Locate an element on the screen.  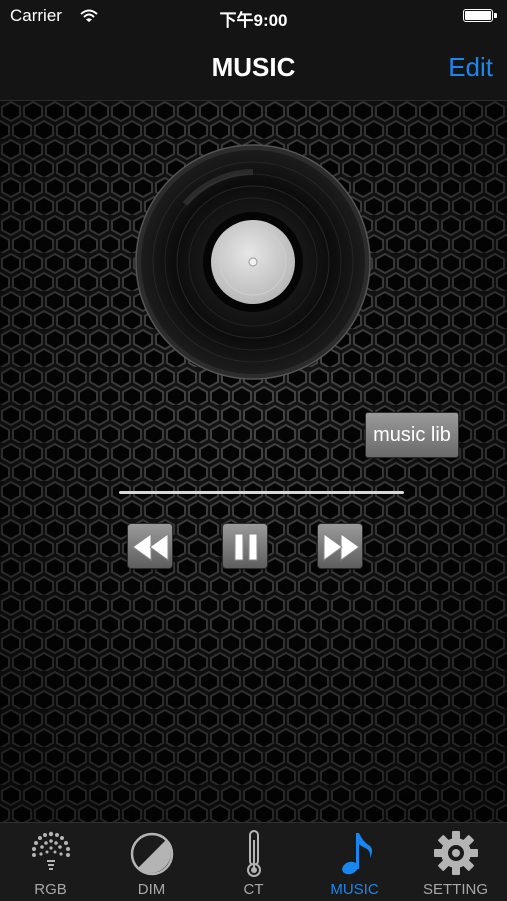
tab-music: MUSIC is located at coordinates (354, 862).